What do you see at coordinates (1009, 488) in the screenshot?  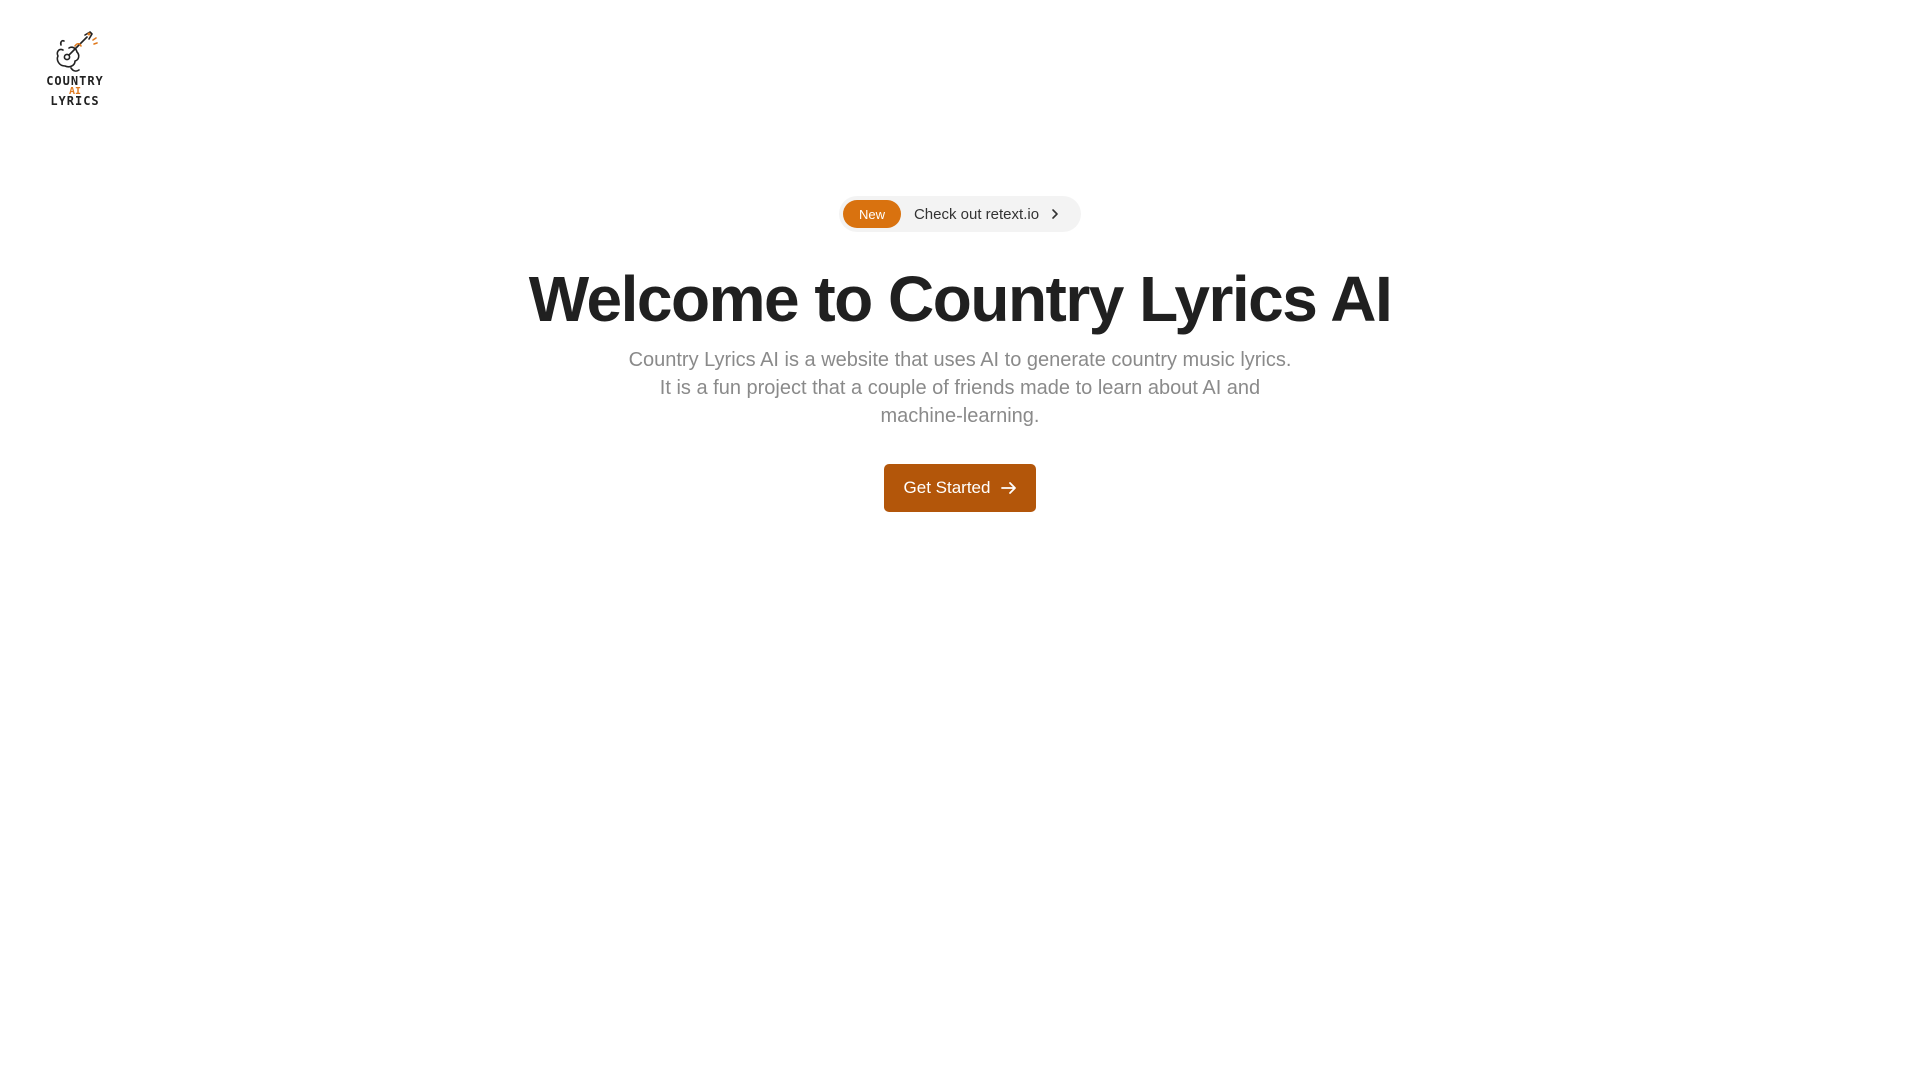 I see `arrow-right-icon` at bounding box center [1009, 488].